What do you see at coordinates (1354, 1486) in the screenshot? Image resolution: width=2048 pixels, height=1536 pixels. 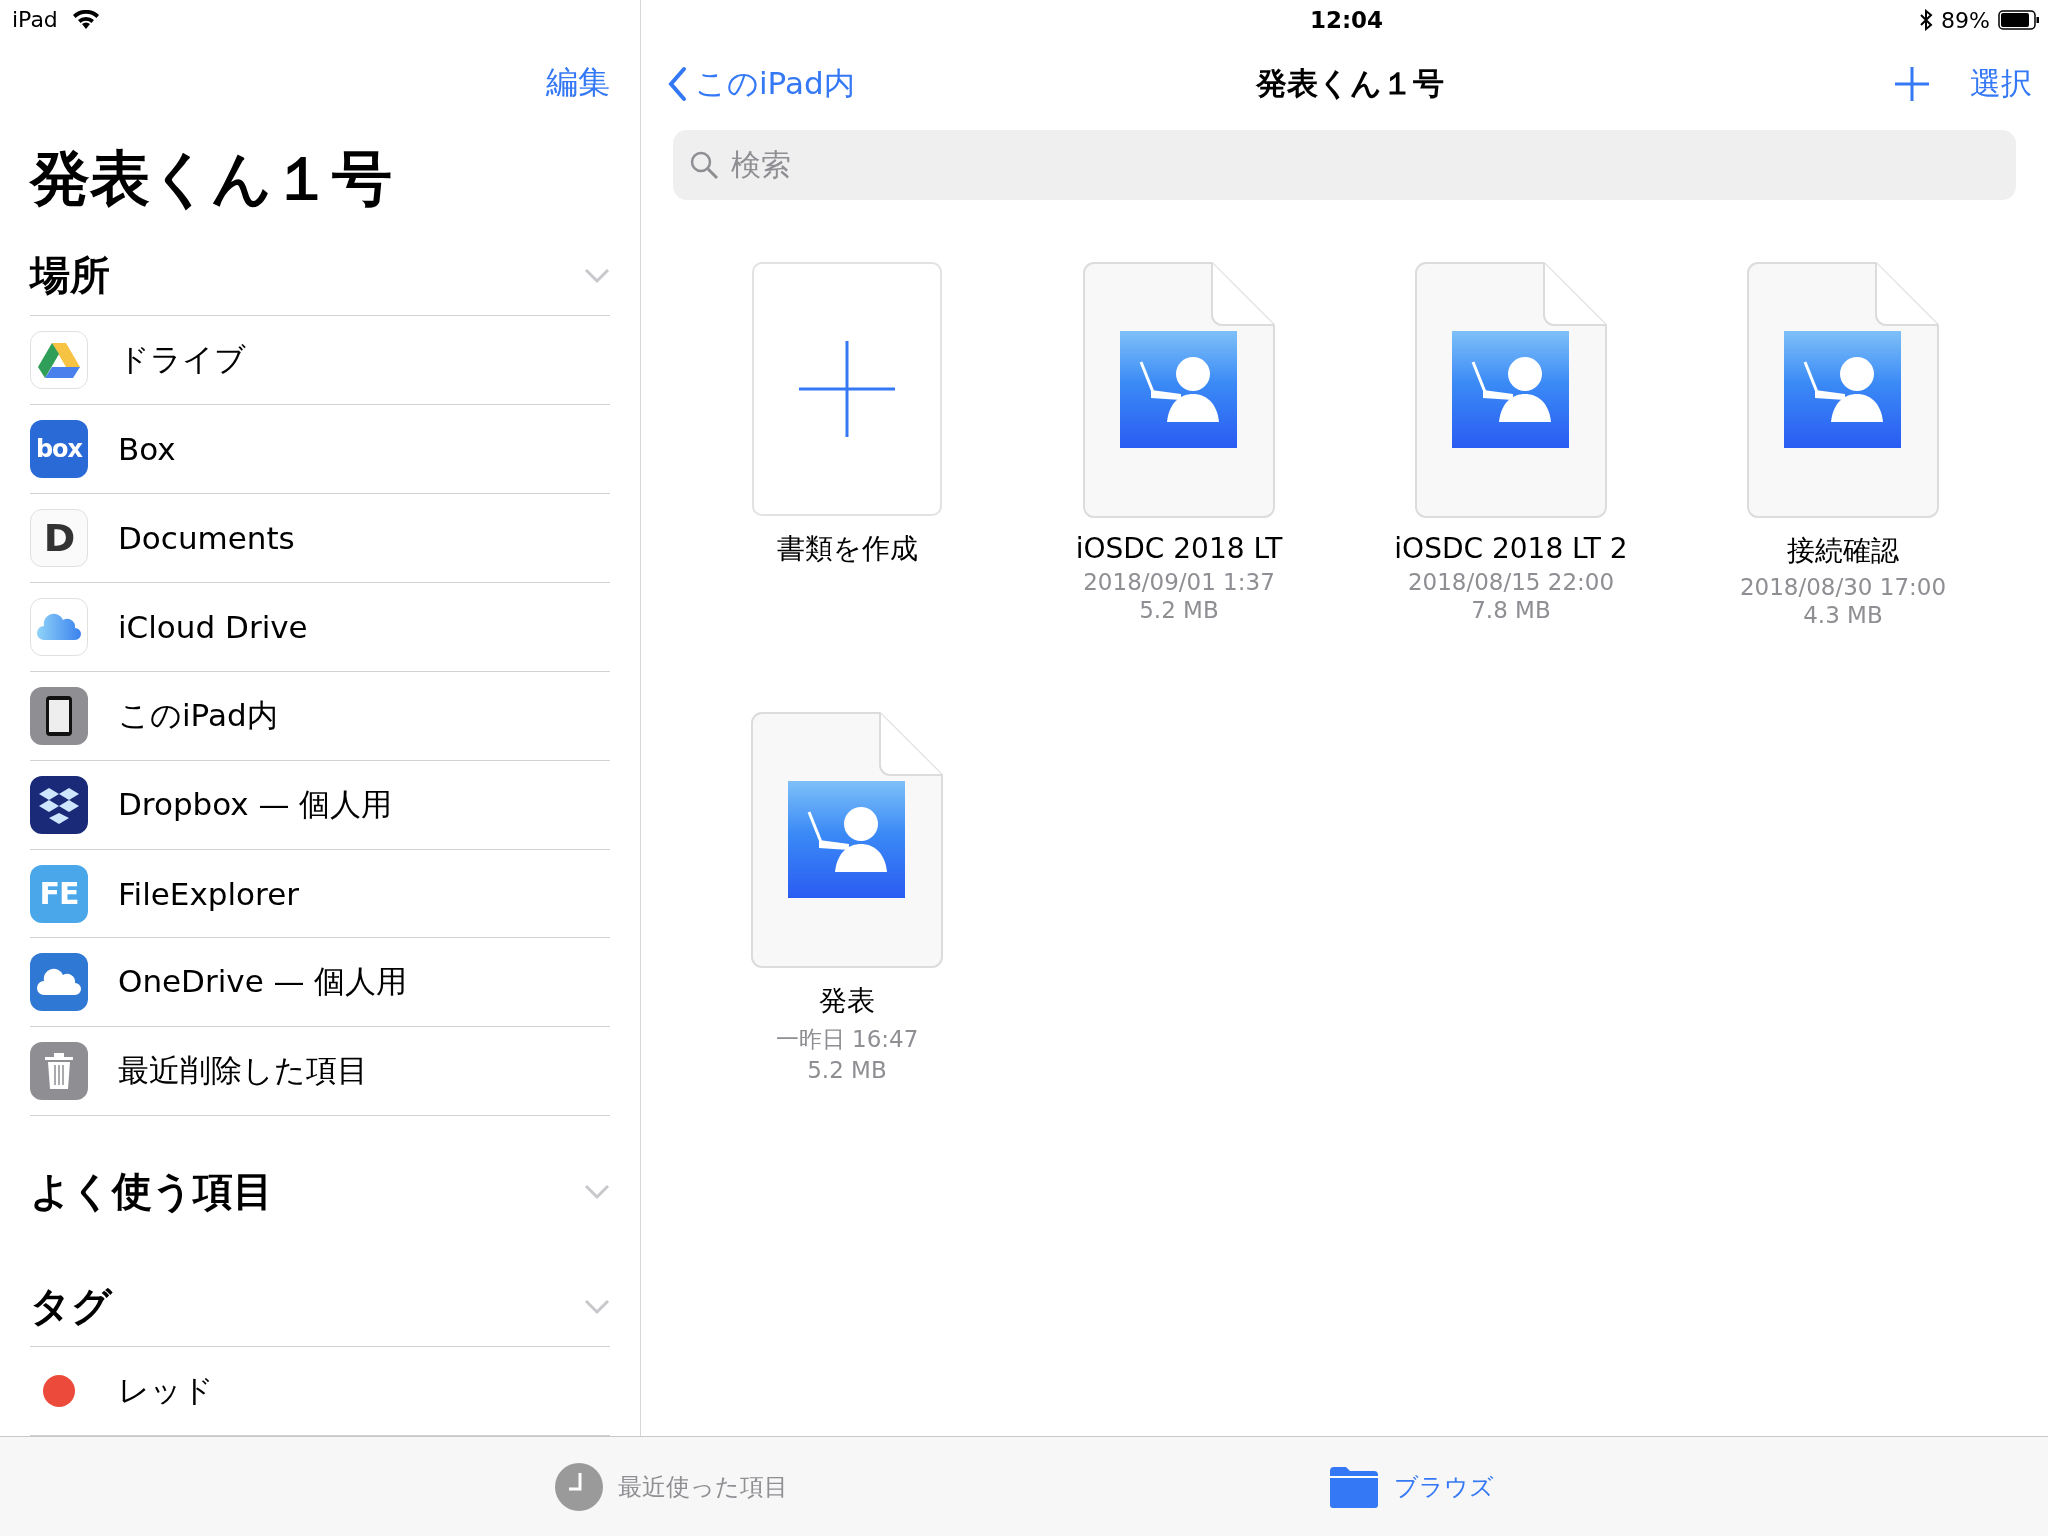 I see `folder-icon` at bounding box center [1354, 1486].